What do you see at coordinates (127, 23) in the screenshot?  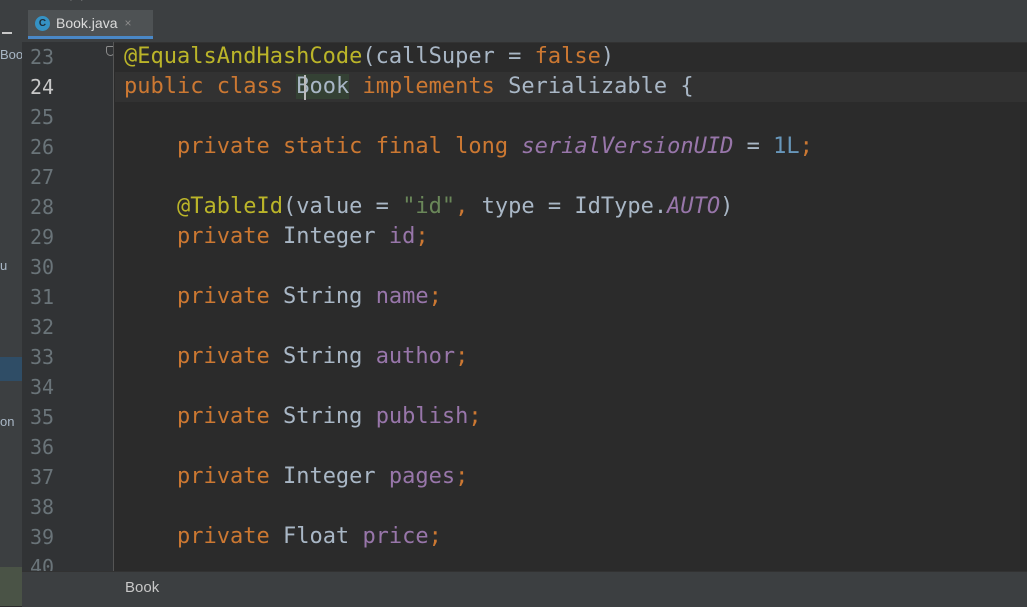 I see `close-icon: ×` at bounding box center [127, 23].